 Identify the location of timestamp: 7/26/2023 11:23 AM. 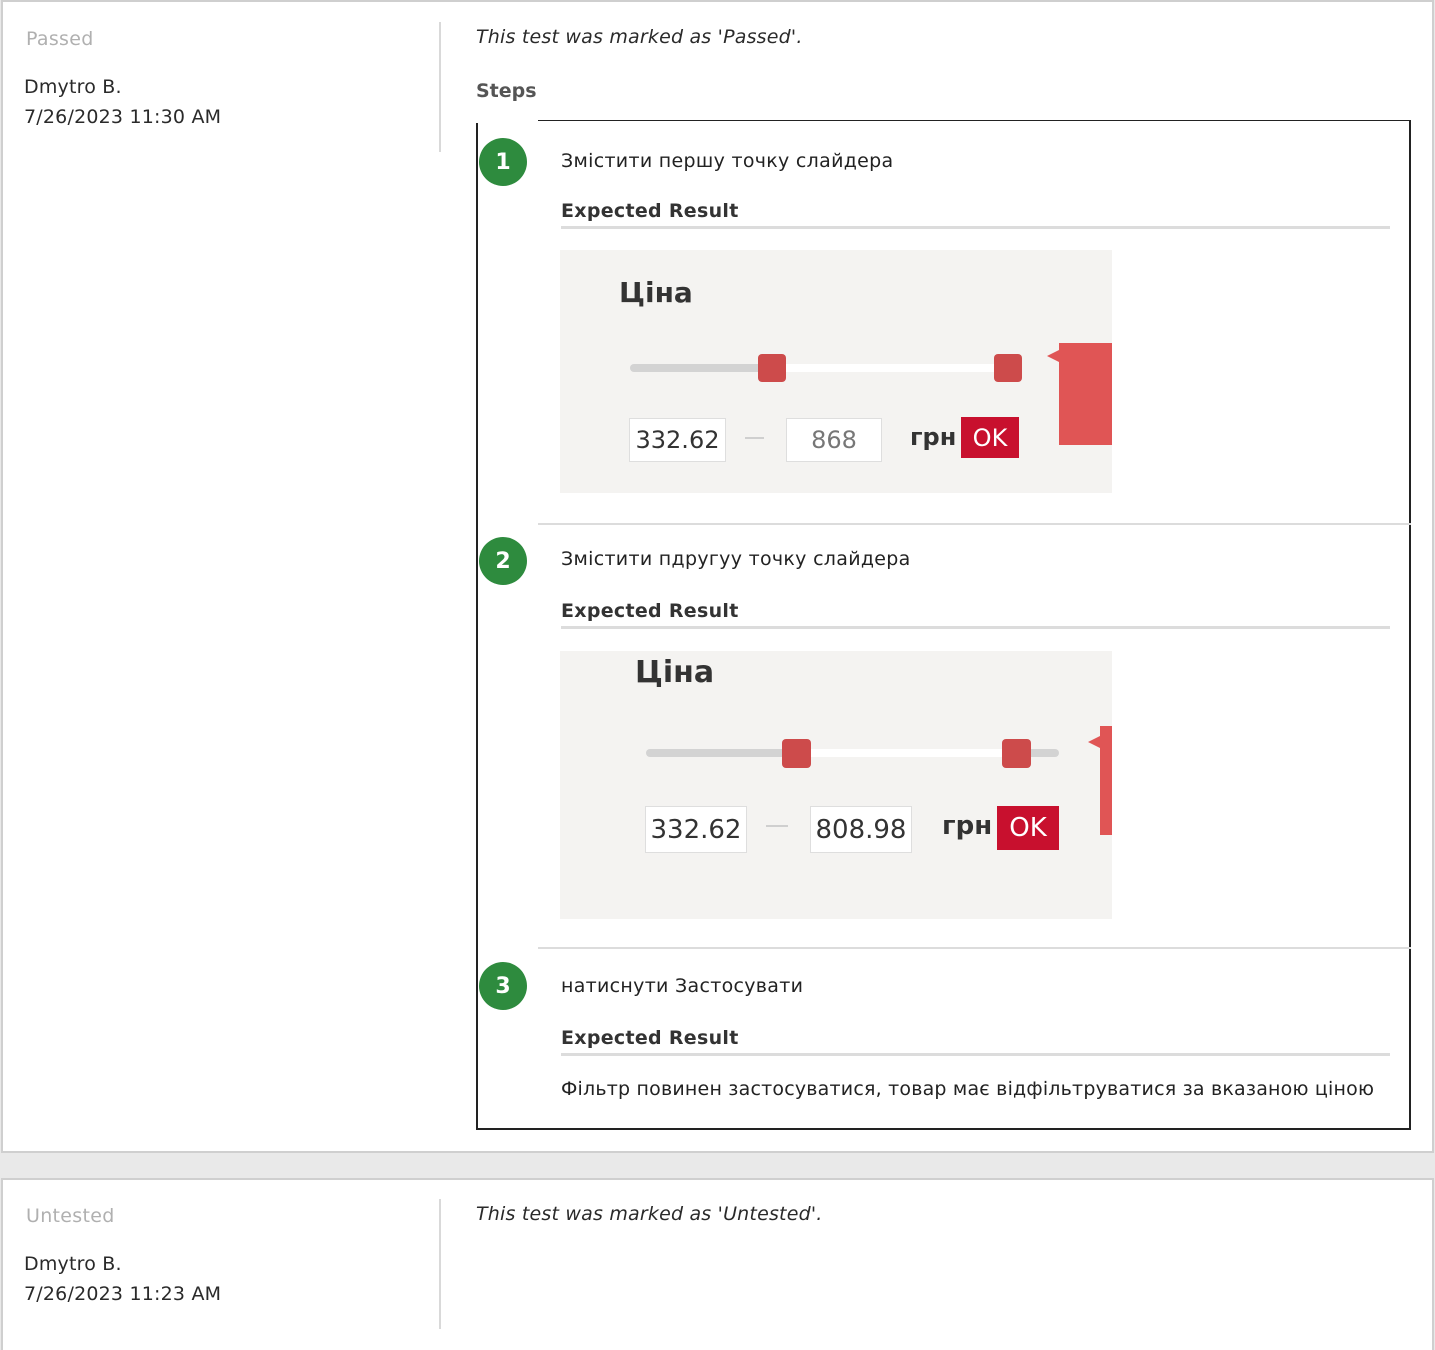
(123, 1294).